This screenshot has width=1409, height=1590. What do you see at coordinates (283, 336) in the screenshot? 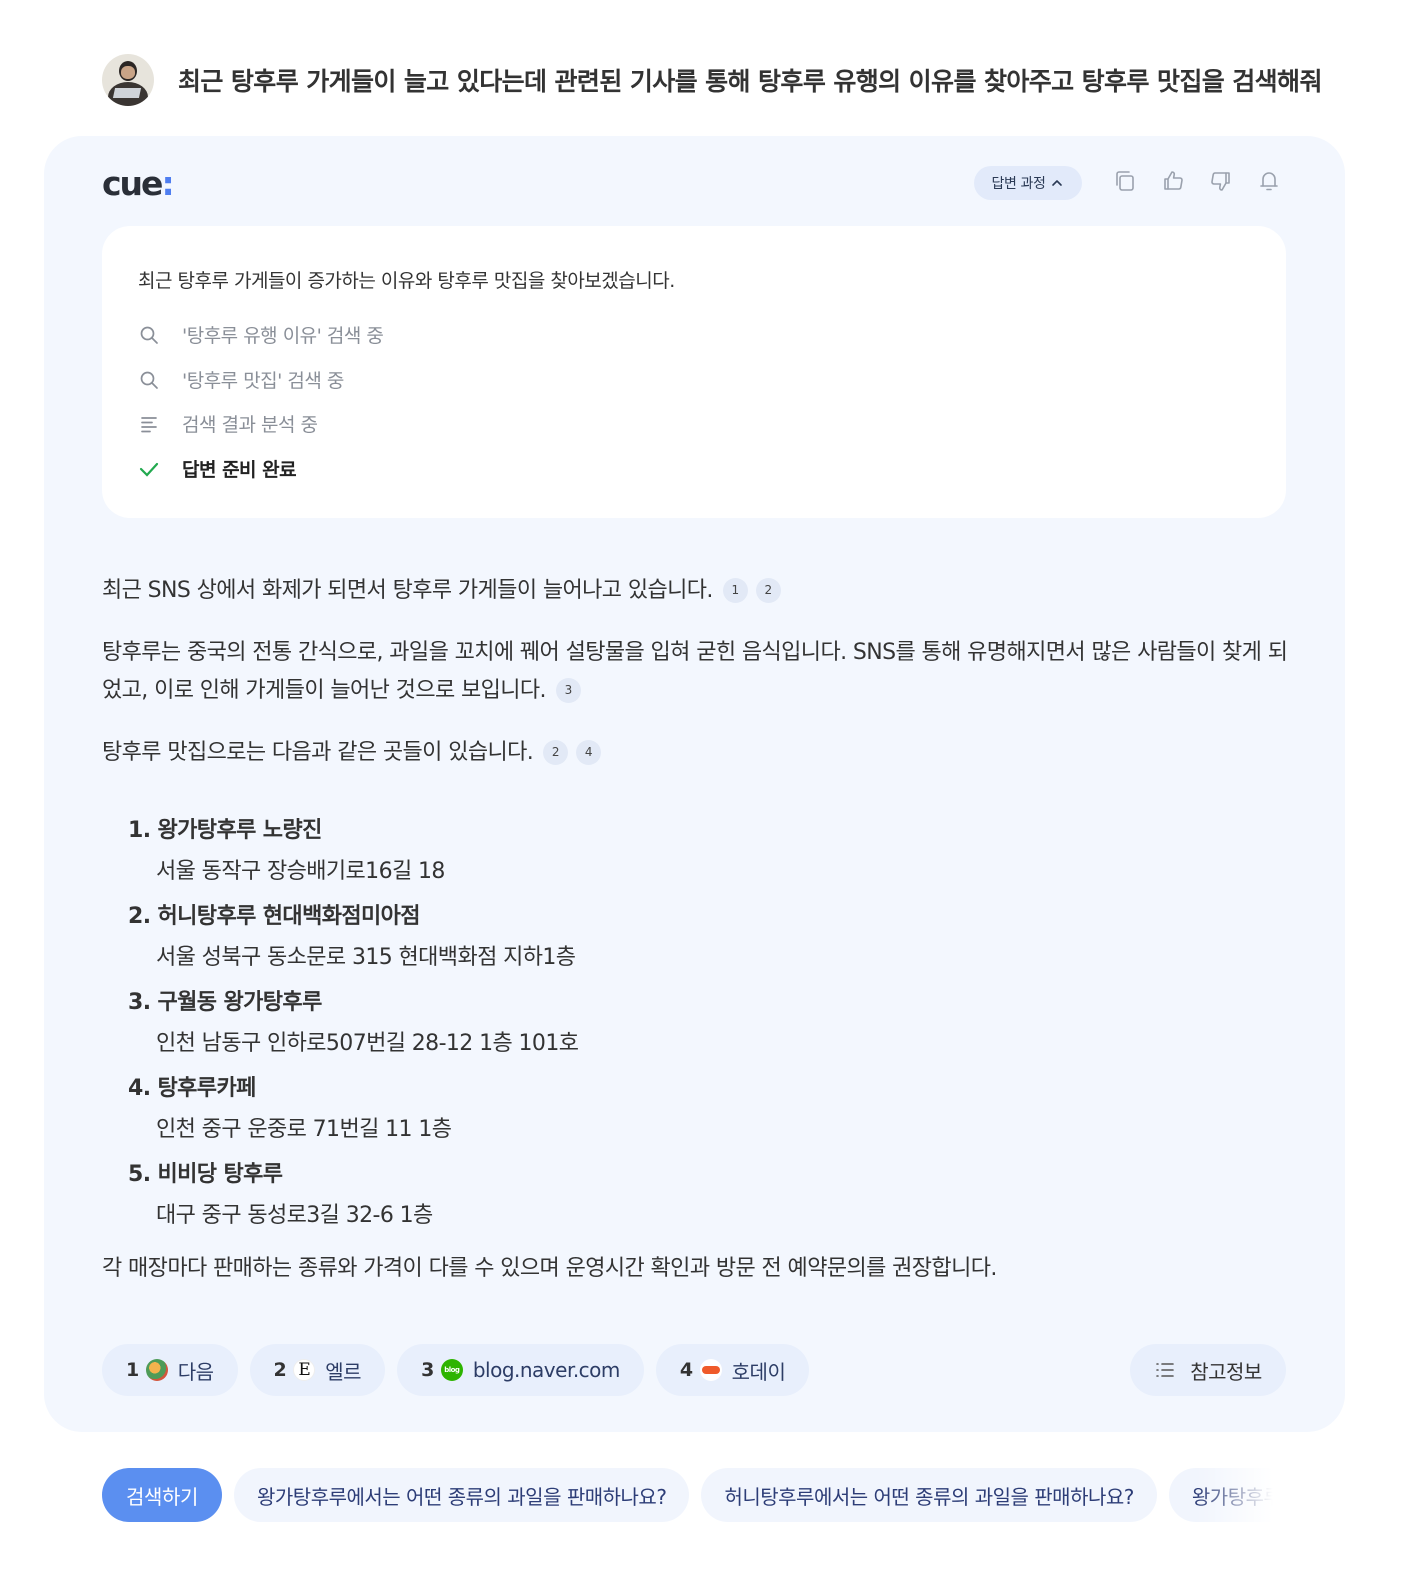
I see `process-step-label: '탕후루 유행 이유' 검색 중` at bounding box center [283, 336].